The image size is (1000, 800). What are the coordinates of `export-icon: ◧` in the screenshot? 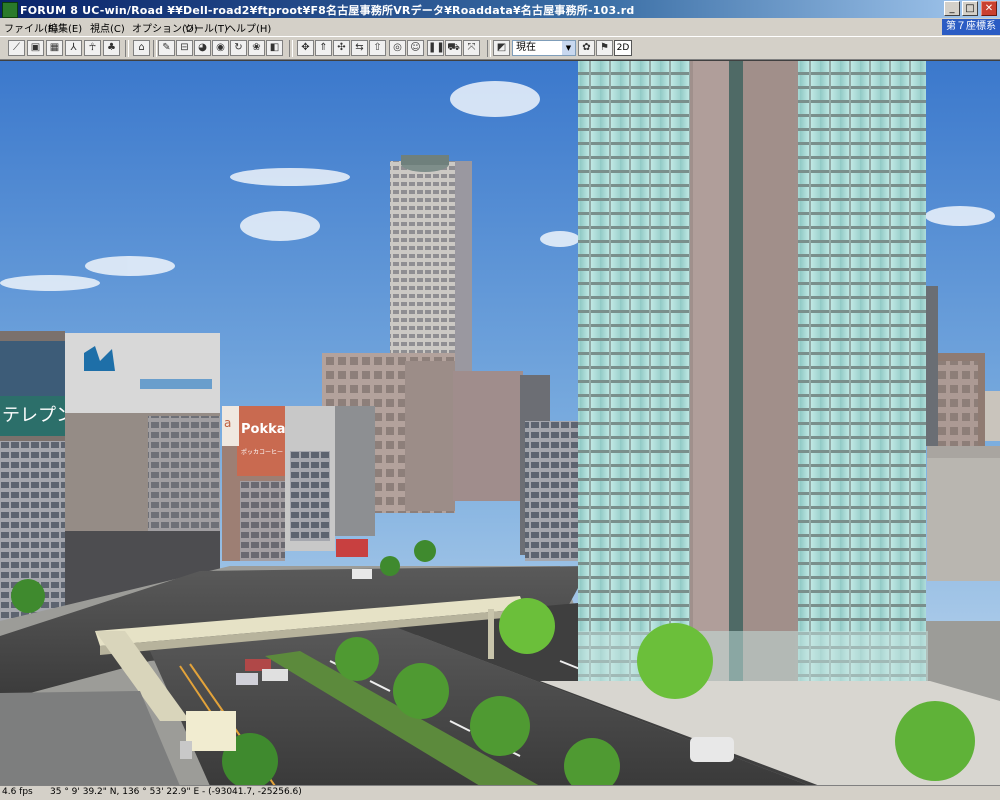 It's located at (274, 48).